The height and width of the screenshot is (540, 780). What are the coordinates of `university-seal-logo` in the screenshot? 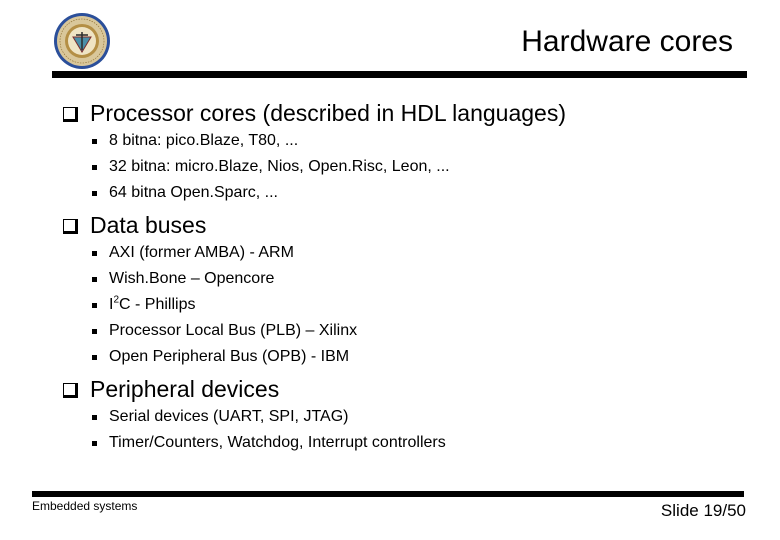 It's located at (82, 41).